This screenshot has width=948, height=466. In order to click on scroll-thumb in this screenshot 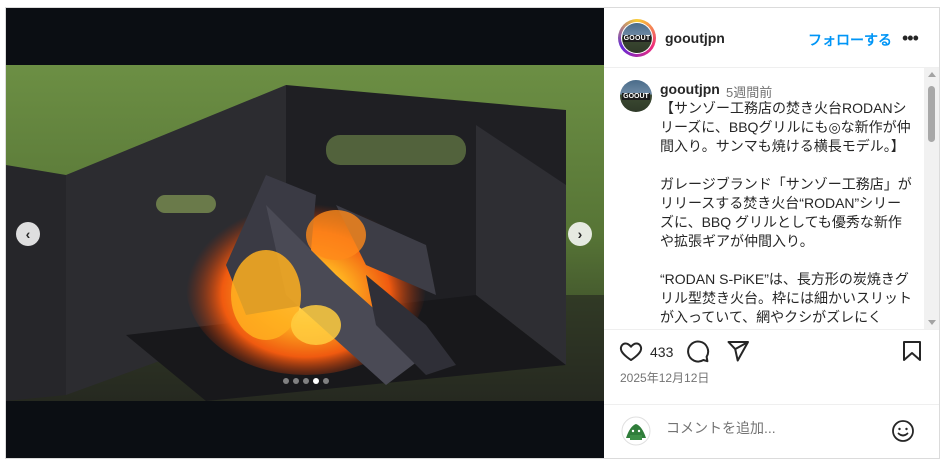, I will do `click(931, 114)`.